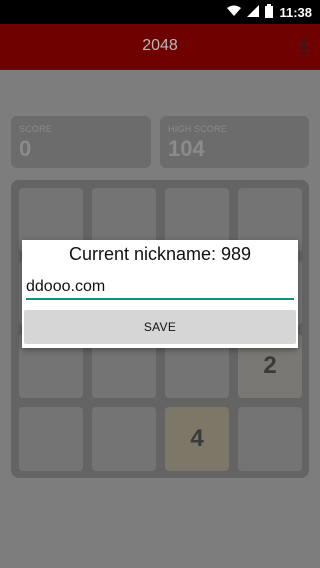 The width and height of the screenshot is (320, 568). Describe the element at coordinates (160, 327) in the screenshot. I see `save-button: SAVE` at that location.